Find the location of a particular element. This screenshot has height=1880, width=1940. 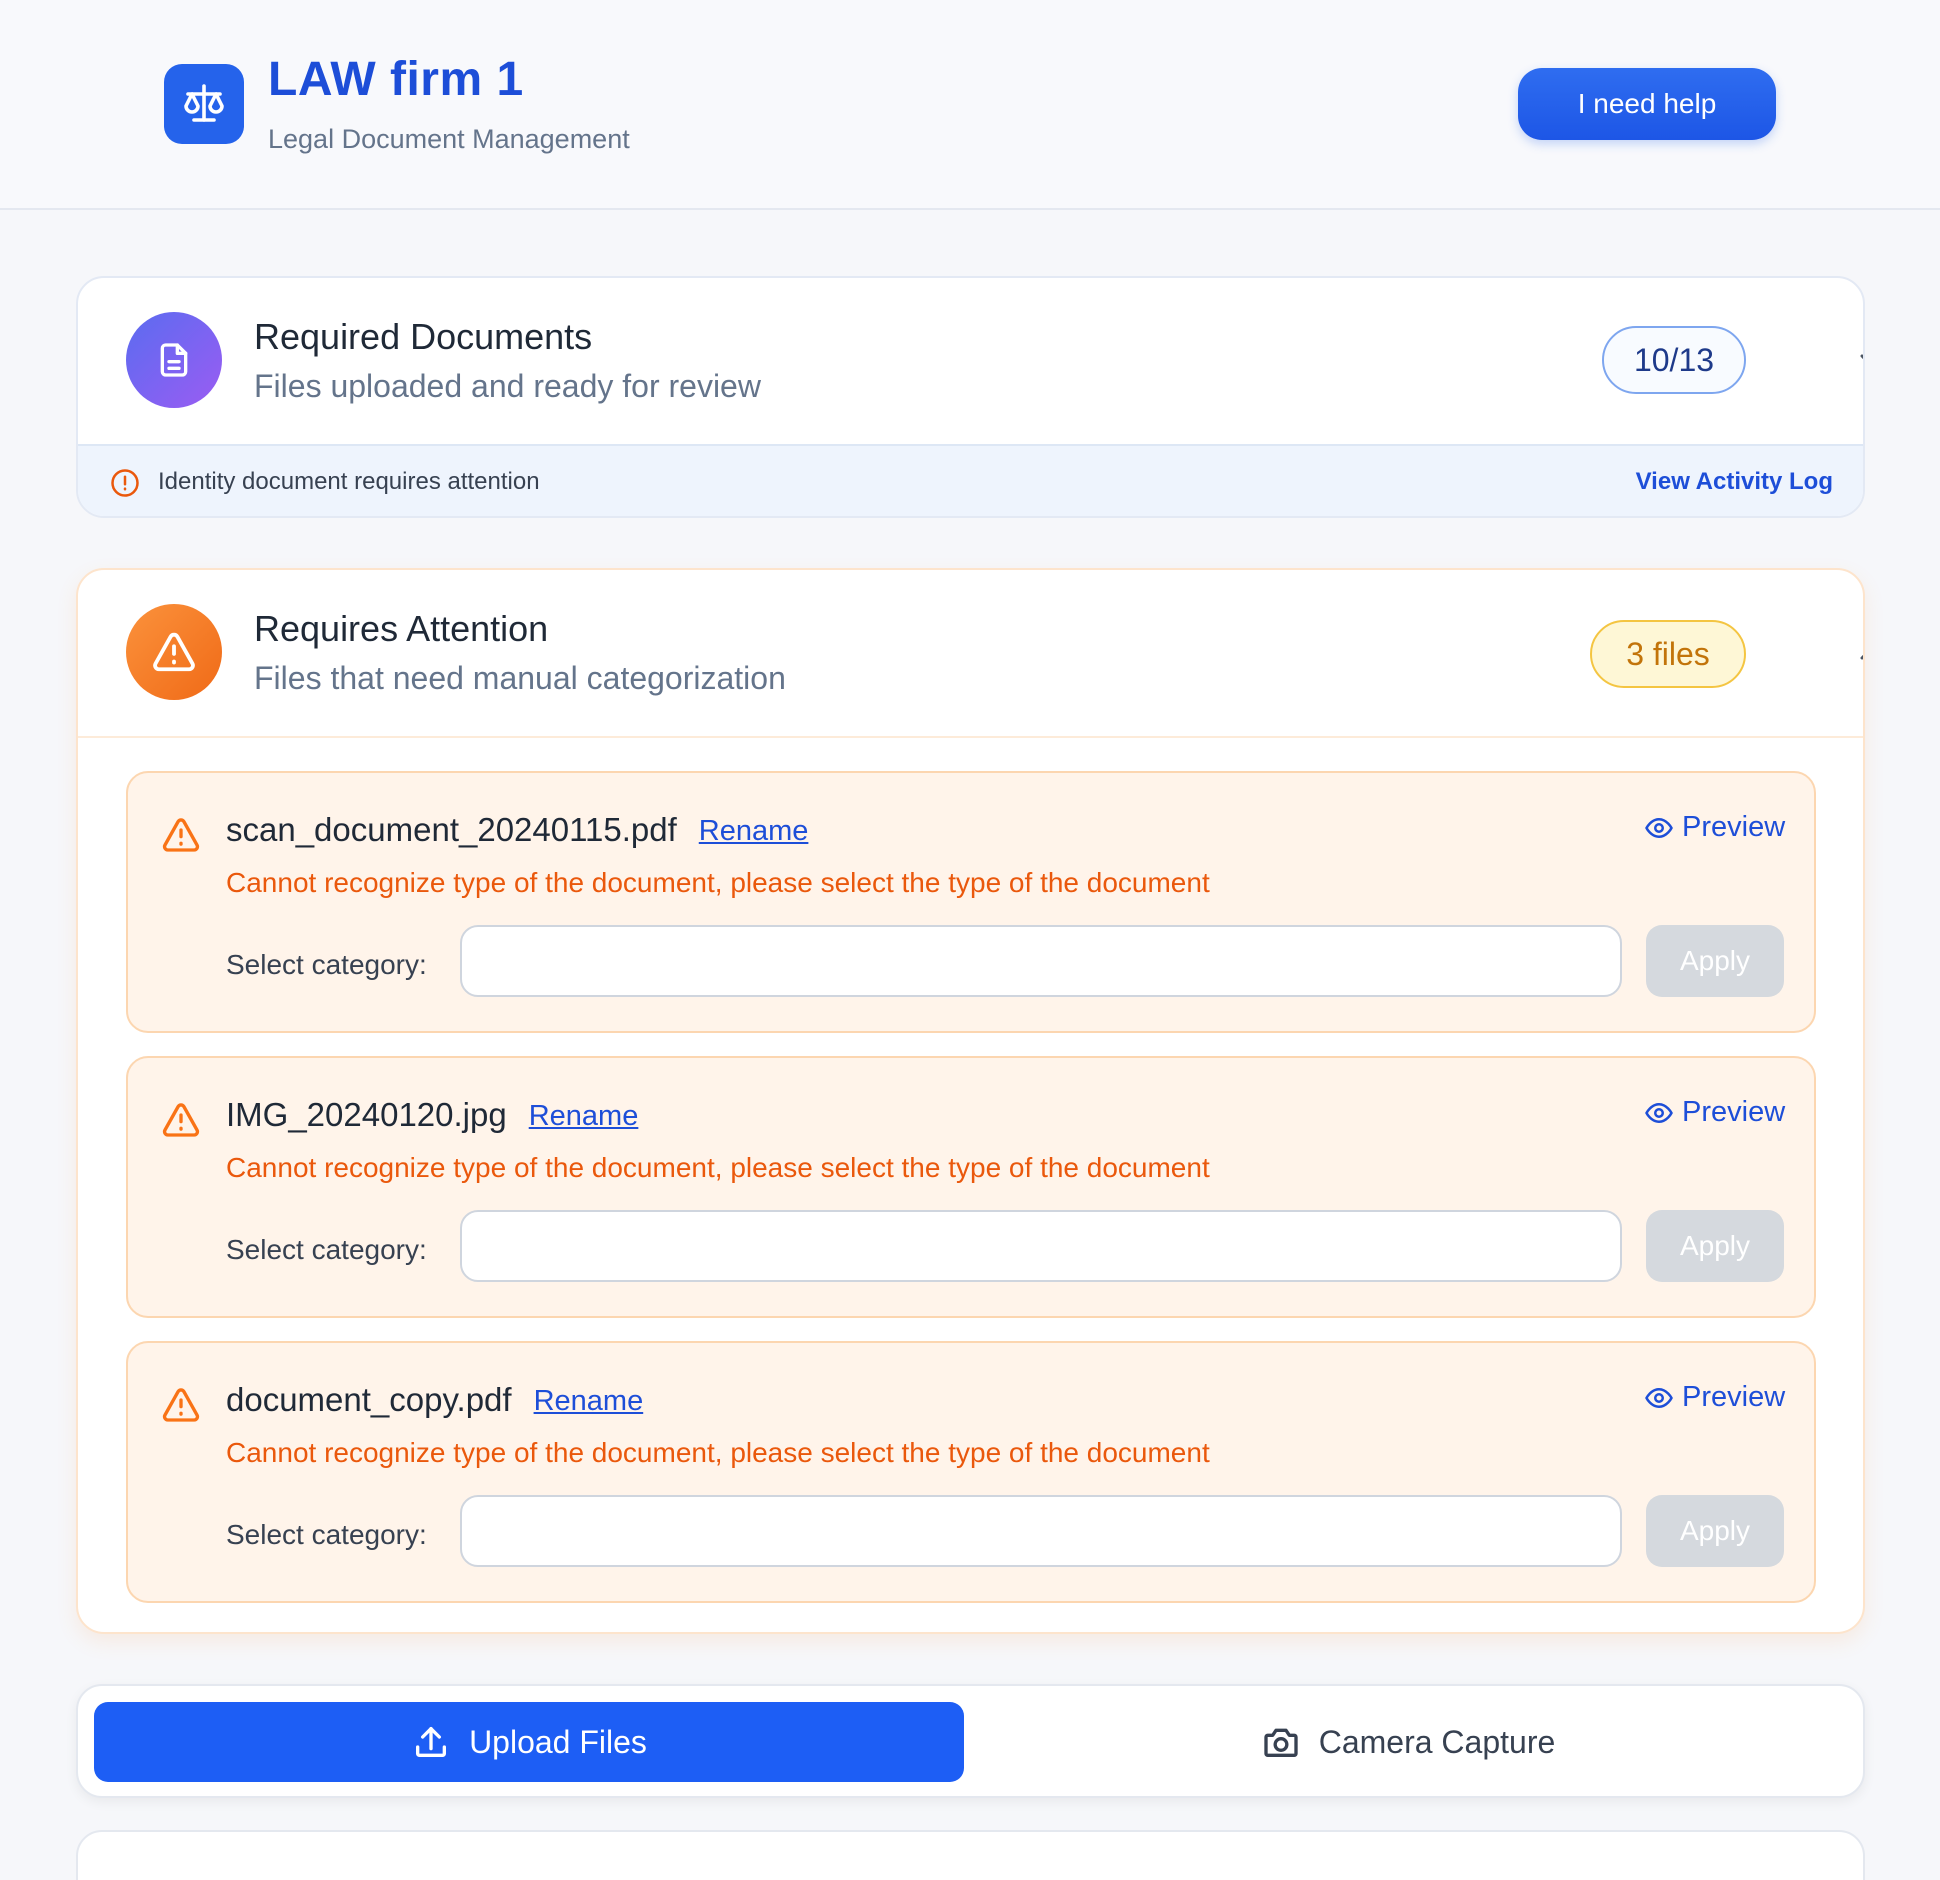

document-icon is located at coordinates (174, 360).